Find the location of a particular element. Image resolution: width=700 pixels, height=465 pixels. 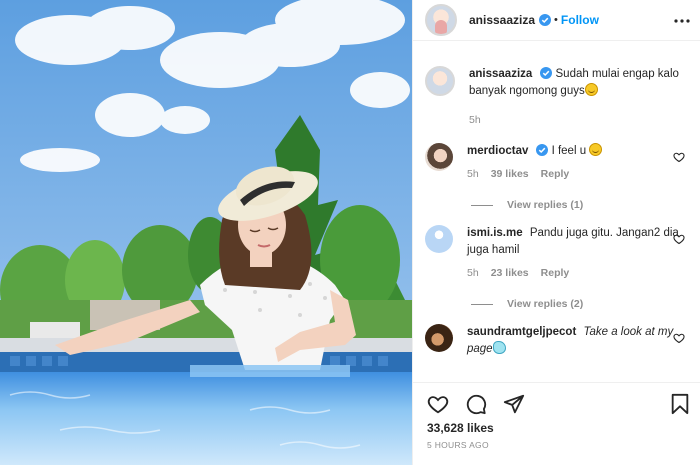

view-replies-button: View replies (1) is located at coordinates (578, 205).